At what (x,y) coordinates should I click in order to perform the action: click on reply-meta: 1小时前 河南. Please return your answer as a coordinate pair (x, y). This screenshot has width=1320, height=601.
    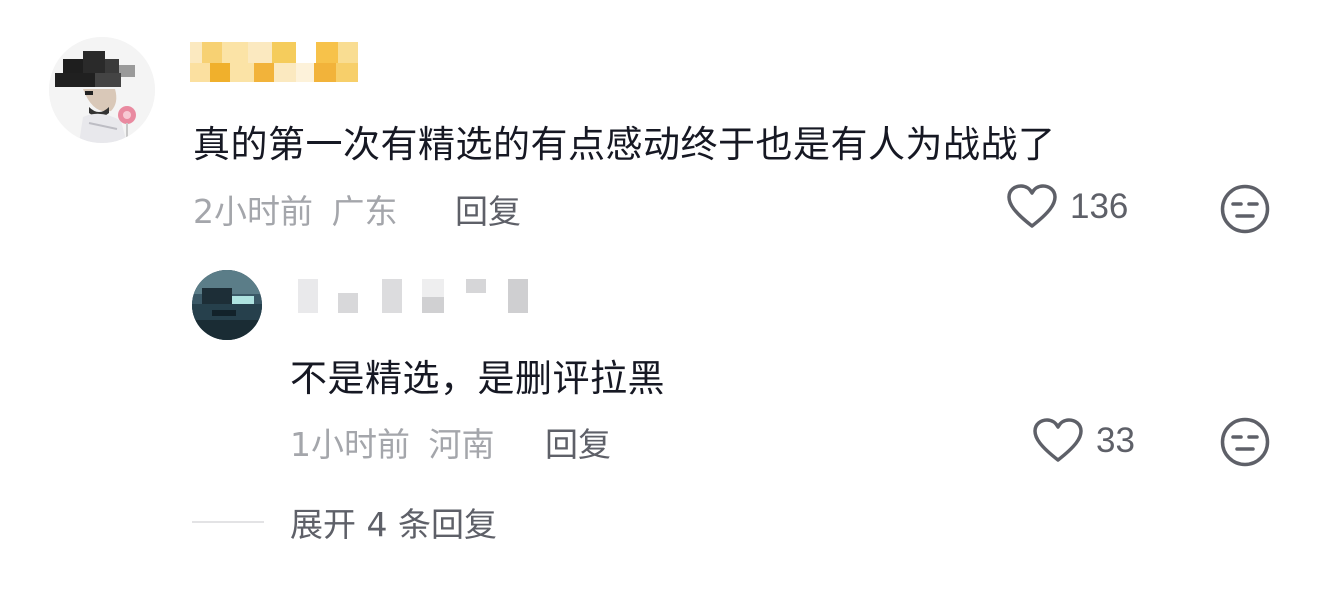
    Looking at the image, I should click on (392, 442).